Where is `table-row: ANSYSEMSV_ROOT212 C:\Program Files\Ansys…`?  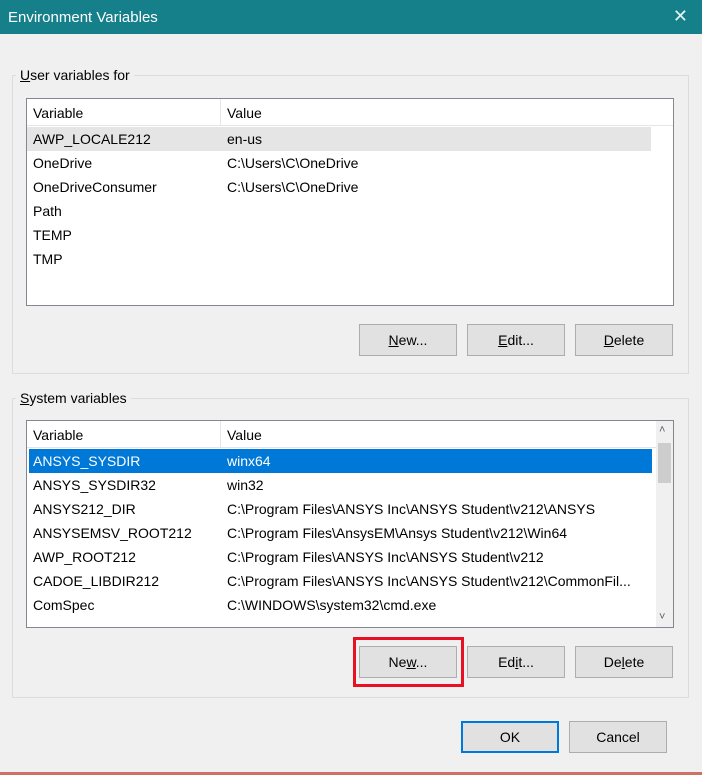 table-row: ANSYSEMSV_ROOT212 C:\Program Files\Ansys… is located at coordinates (342, 533).